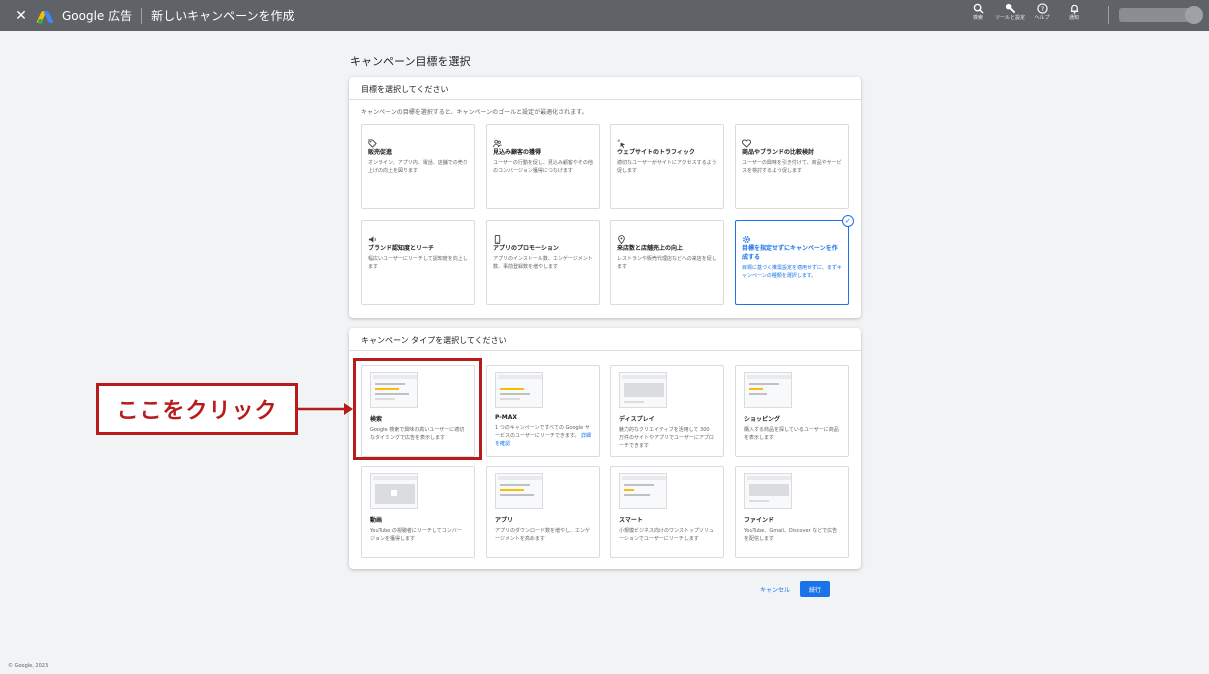 This screenshot has height=674, width=1209. I want to click on arrow-right-icon, so click(325, 409).